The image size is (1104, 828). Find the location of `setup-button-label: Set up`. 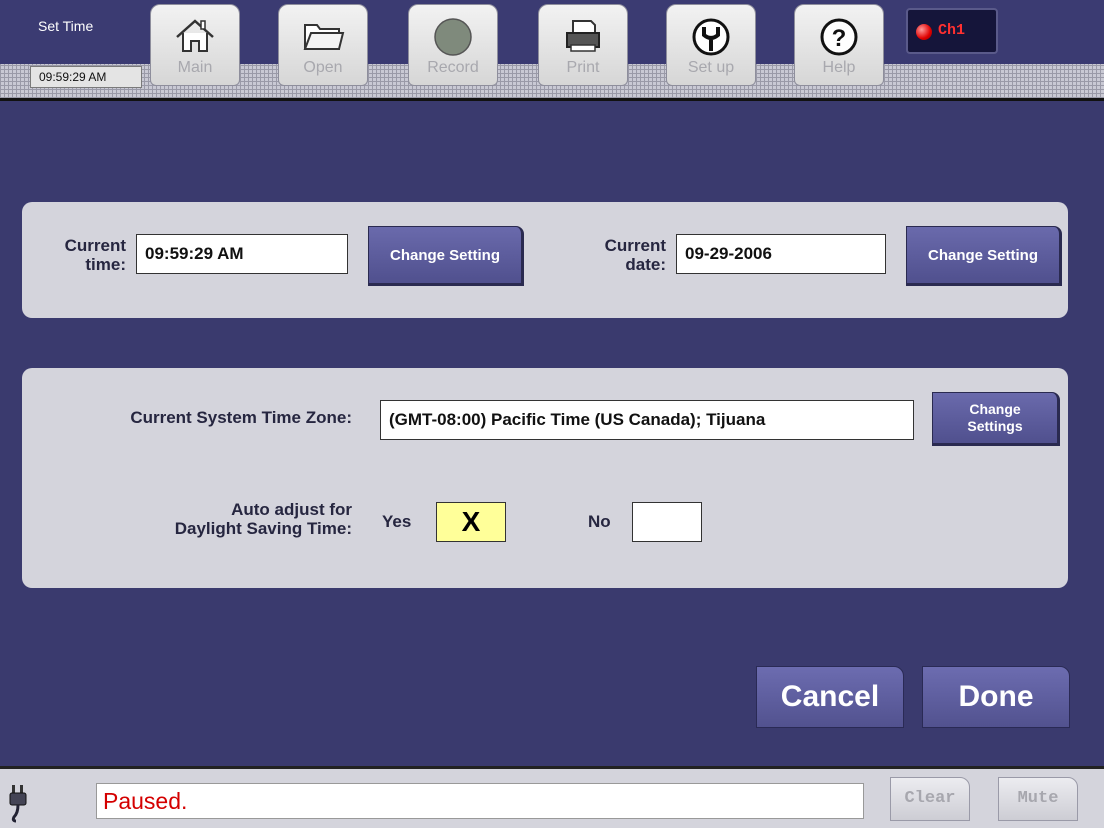

setup-button-label: Set up is located at coordinates (711, 67).